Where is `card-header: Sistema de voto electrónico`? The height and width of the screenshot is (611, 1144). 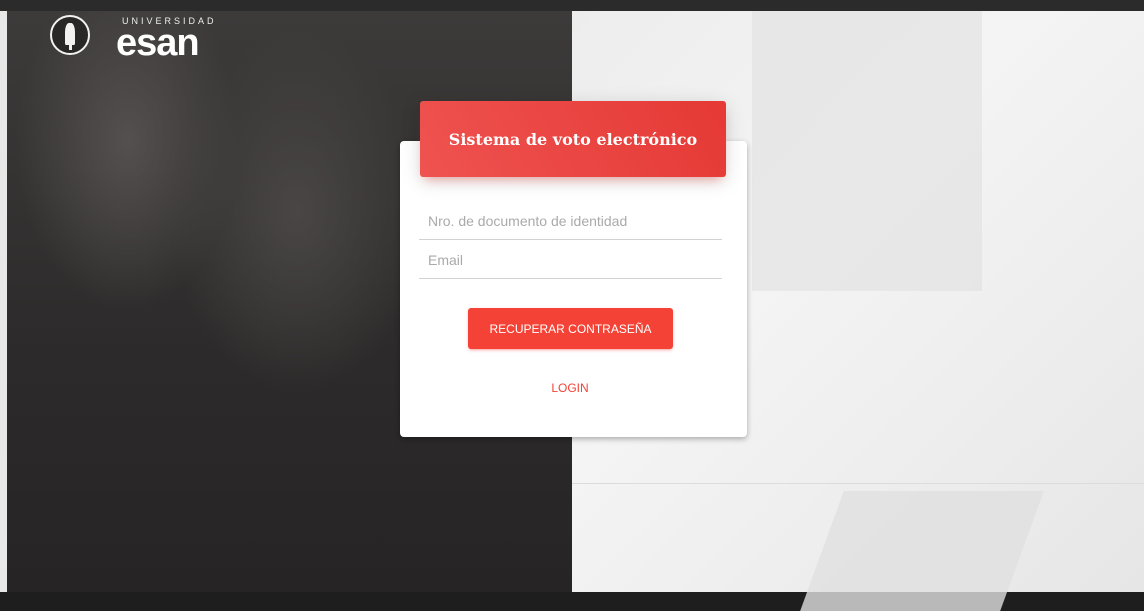
card-header: Sistema de voto electrónico is located at coordinates (573, 139).